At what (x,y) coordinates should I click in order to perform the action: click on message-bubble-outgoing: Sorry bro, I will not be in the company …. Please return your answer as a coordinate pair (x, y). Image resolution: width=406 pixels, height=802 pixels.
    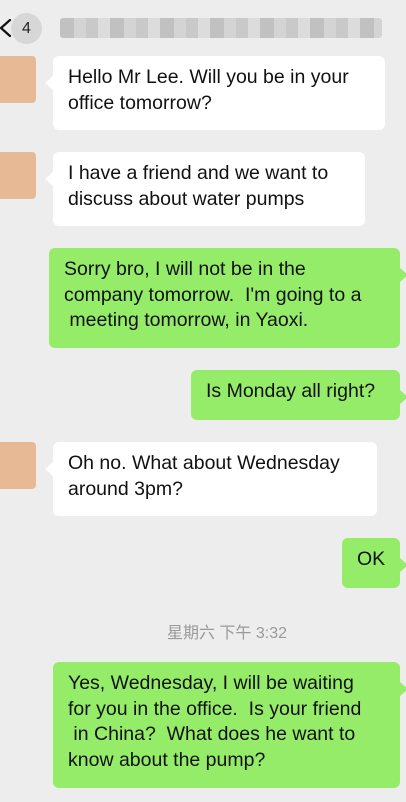
    Looking at the image, I should click on (227, 298).